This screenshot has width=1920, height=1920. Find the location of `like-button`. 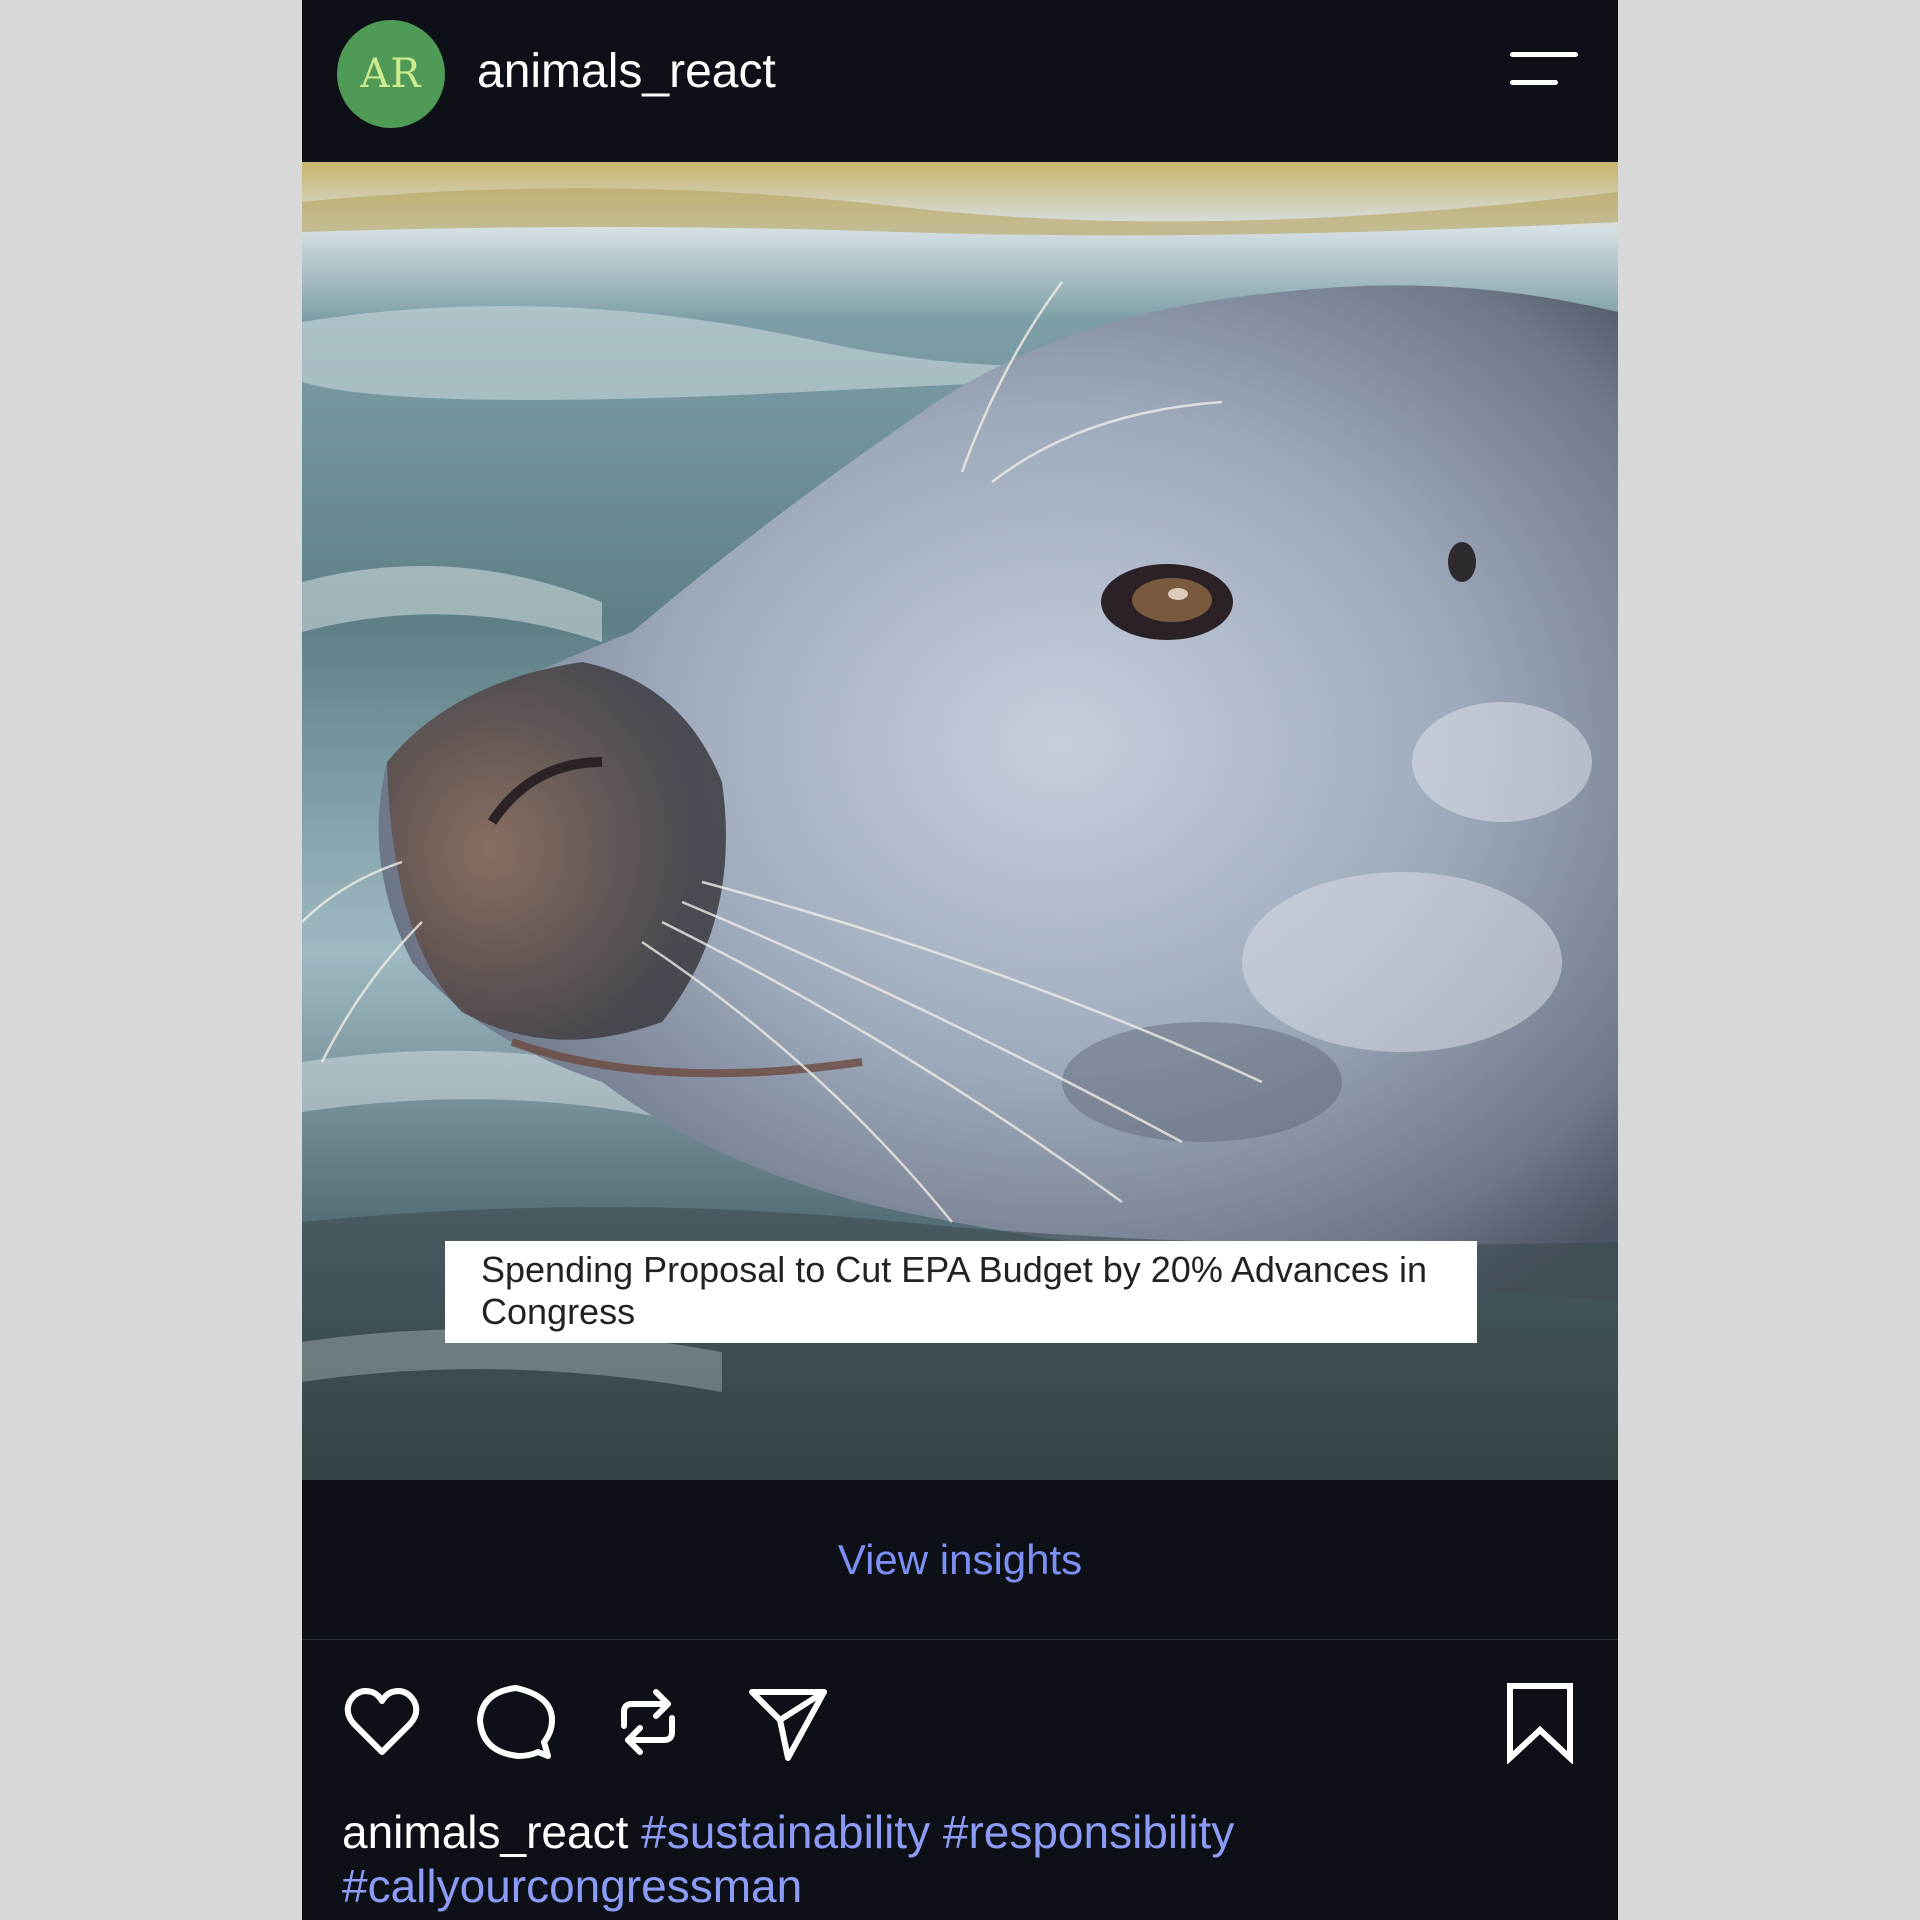

like-button is located at coordinates (382, 1722).